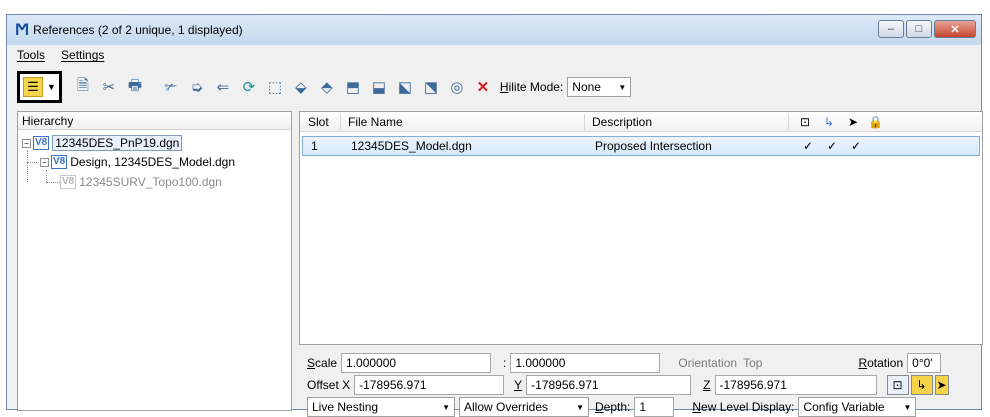 The width and height of the screenshot is (990, 417). What do you see at coordinates (275, 87) in the screenshot?
I see `scale-reference-icon: ⬚` at bounding box center [275, 87].